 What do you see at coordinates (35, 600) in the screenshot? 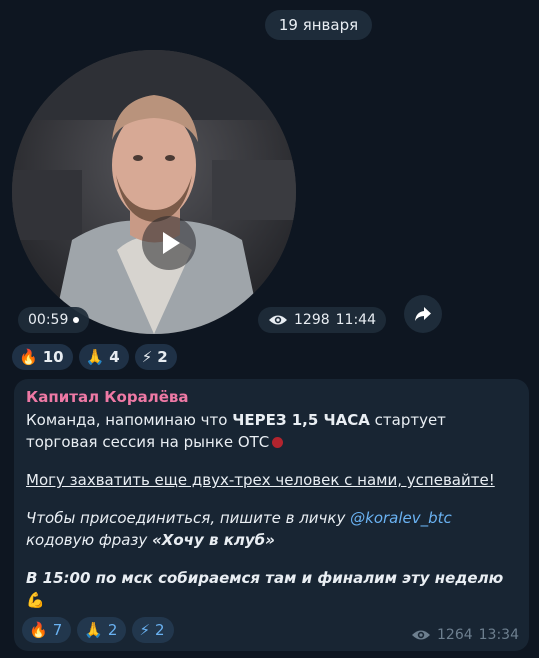
I see `flexed-biceps-icon: 💪` at bounding box center [35, 600].